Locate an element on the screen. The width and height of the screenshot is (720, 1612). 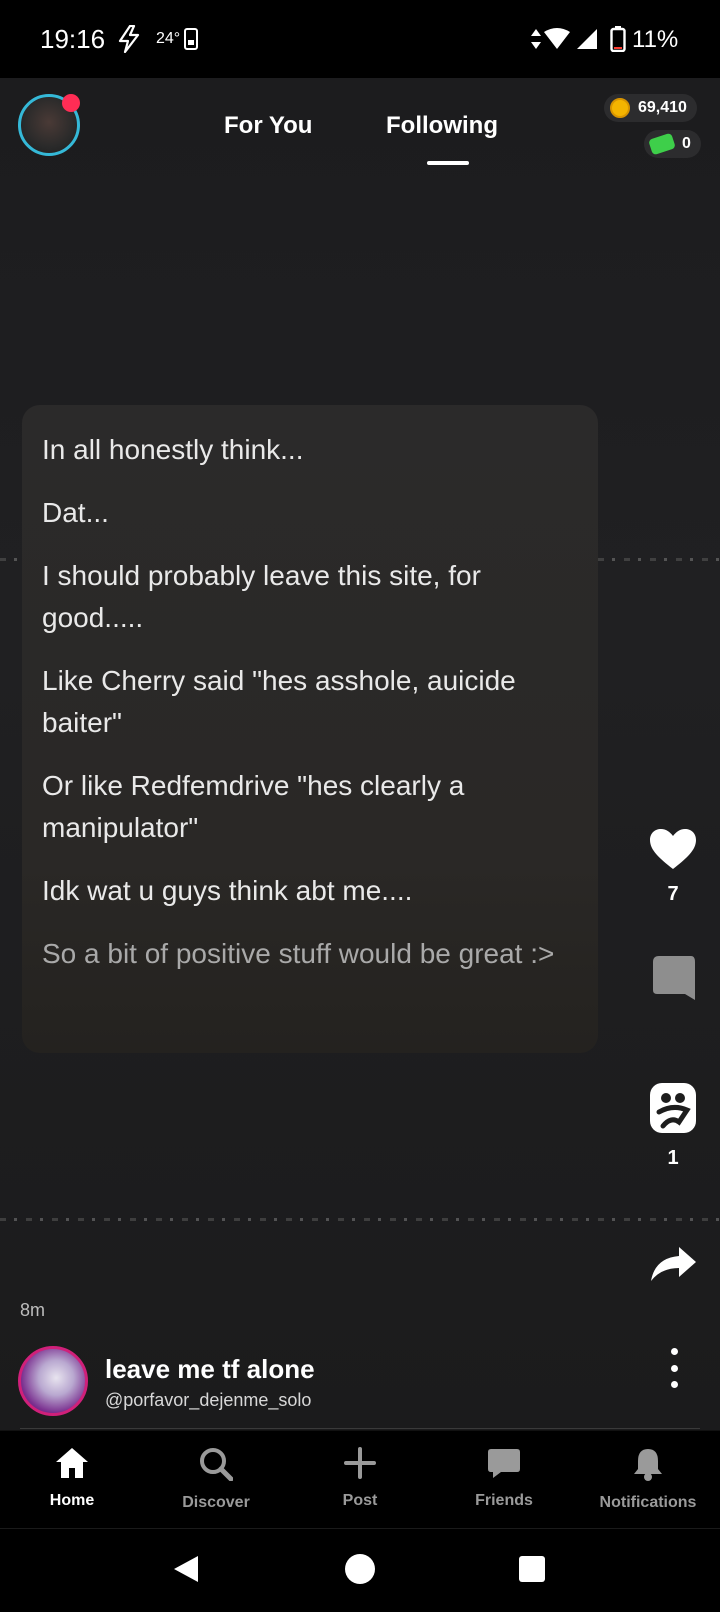
back-button is located at coordinates (186, 1571).